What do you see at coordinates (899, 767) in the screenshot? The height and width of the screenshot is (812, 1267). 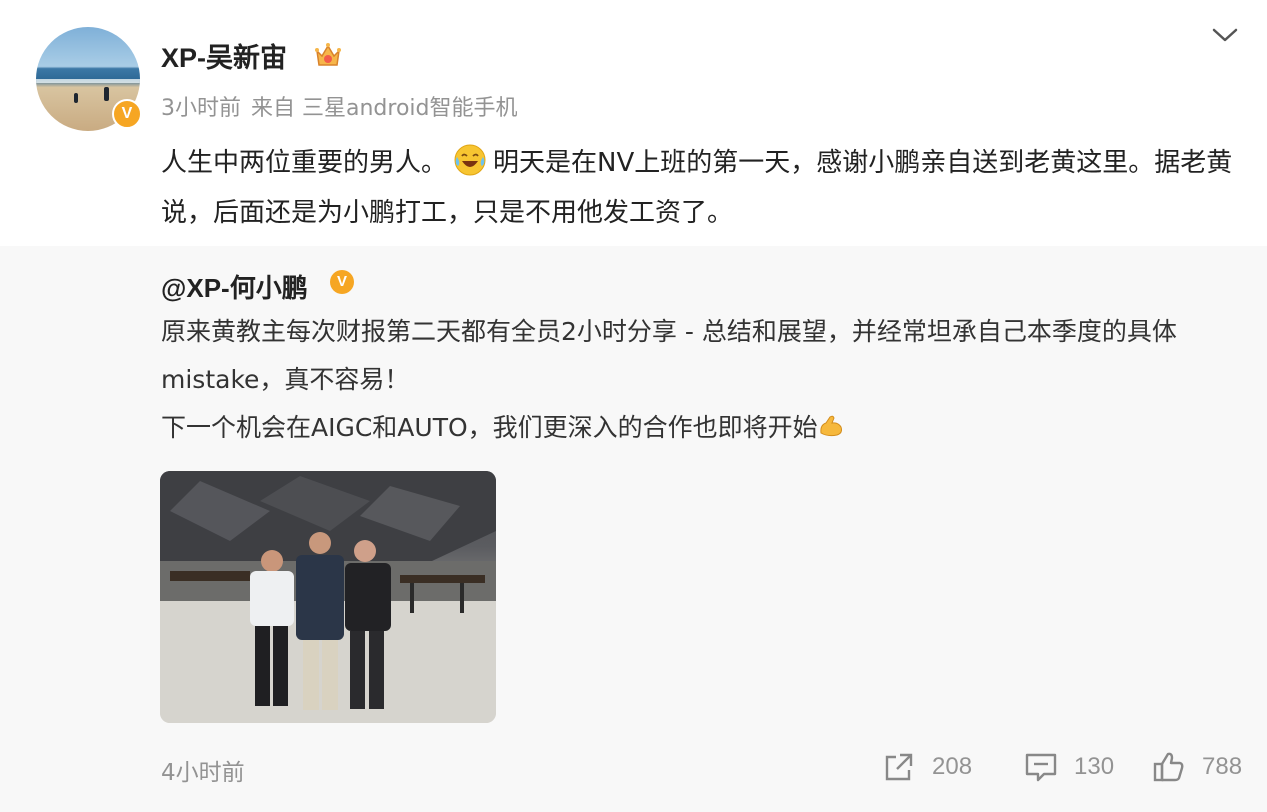 I see `share-icon` at bounding box center [899, 767].